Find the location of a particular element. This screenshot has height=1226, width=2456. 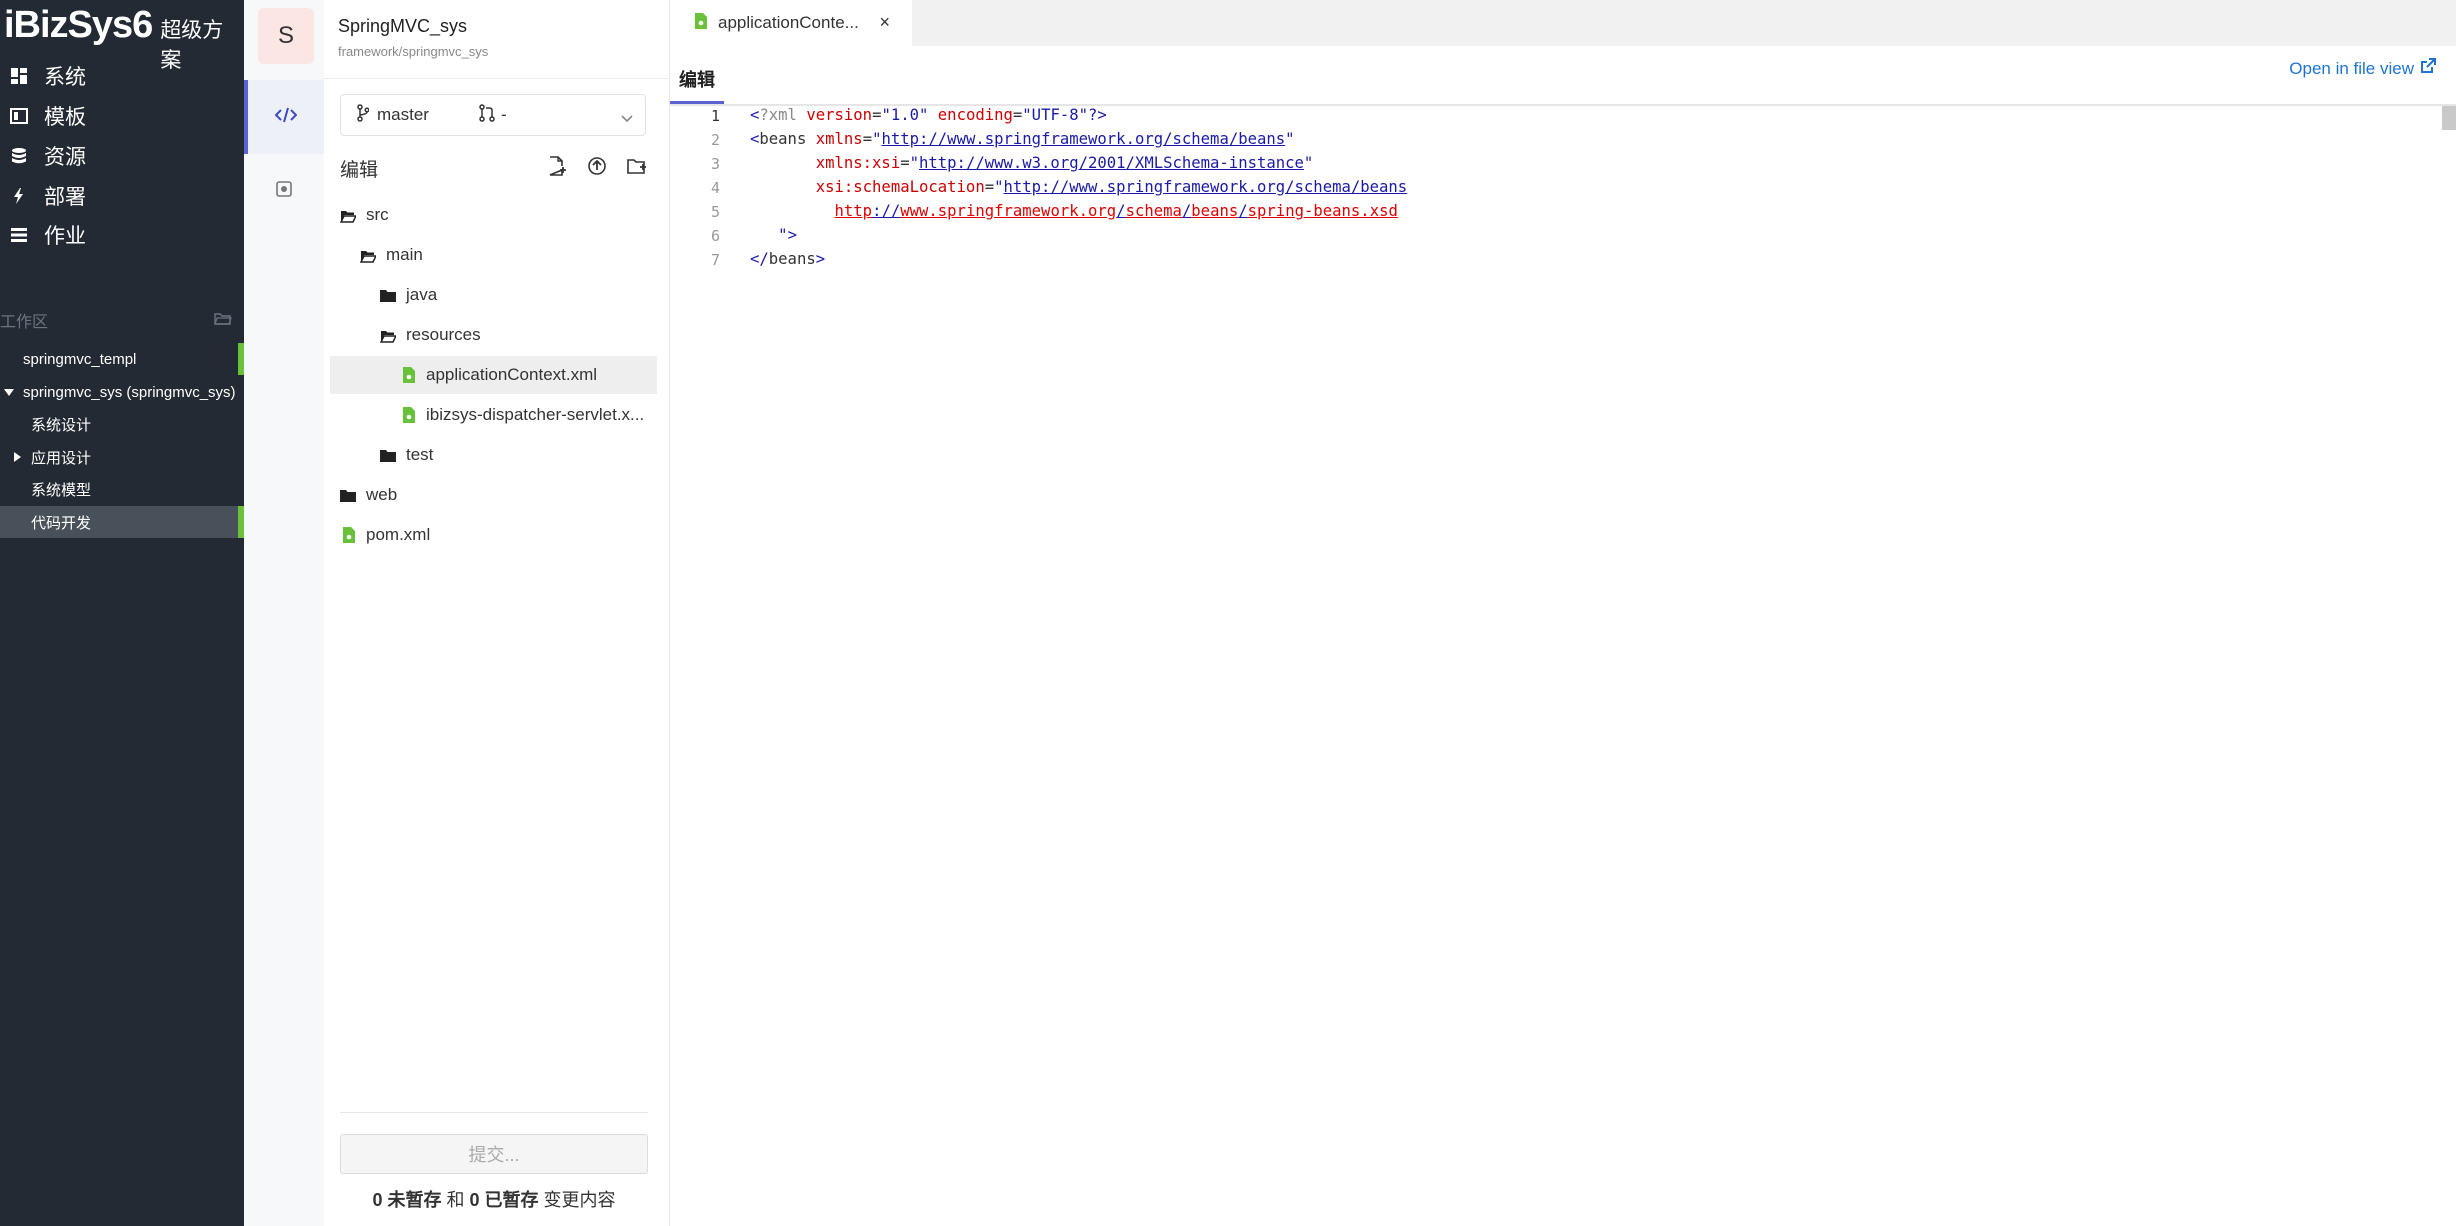

nav-item-deploy: 部署 is located at coordinates (122, 196).